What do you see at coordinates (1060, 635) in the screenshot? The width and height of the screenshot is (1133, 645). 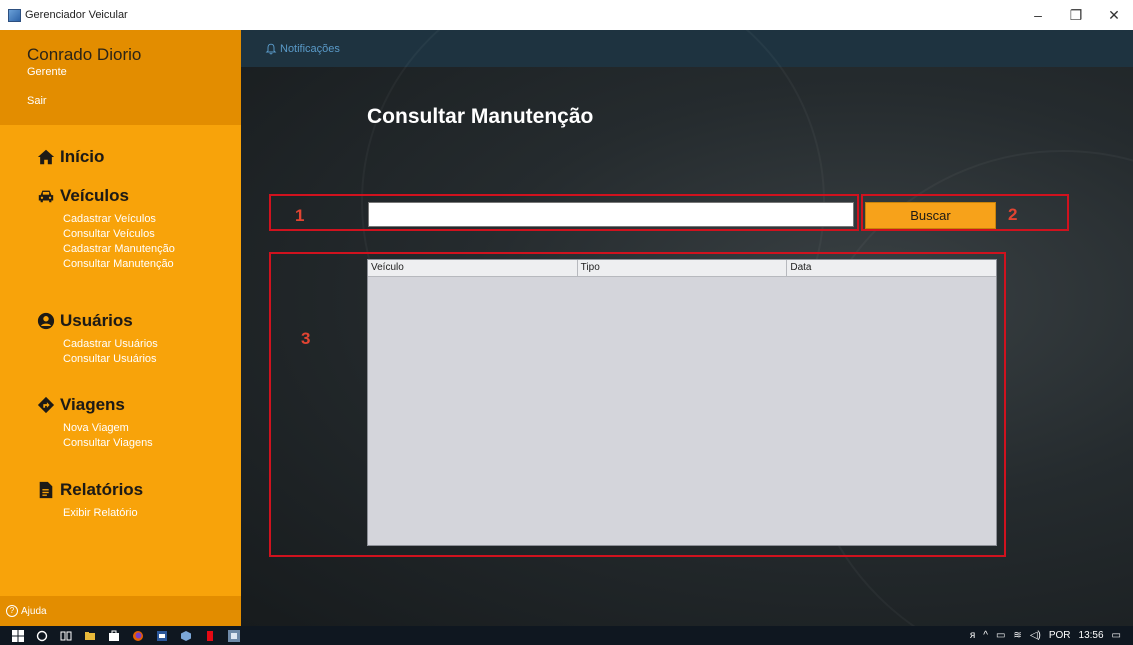 I see `language-indicator: POR` at bounding box center [1060, 635].